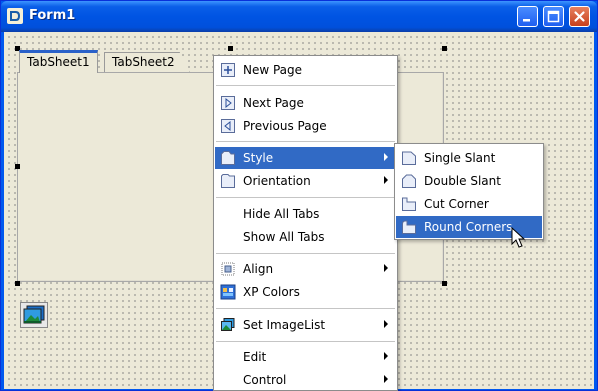 The image size is (598, 391). Describe the element at coordinates (409, 227) in the screenshot. I see `round-corners-icon` at that location.